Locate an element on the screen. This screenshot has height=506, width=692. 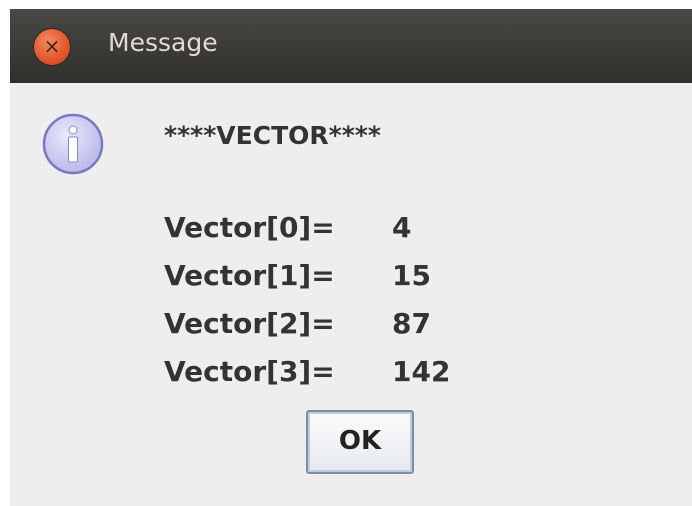
vector-label: Vector[3]= is located at coordinates (249, 371).